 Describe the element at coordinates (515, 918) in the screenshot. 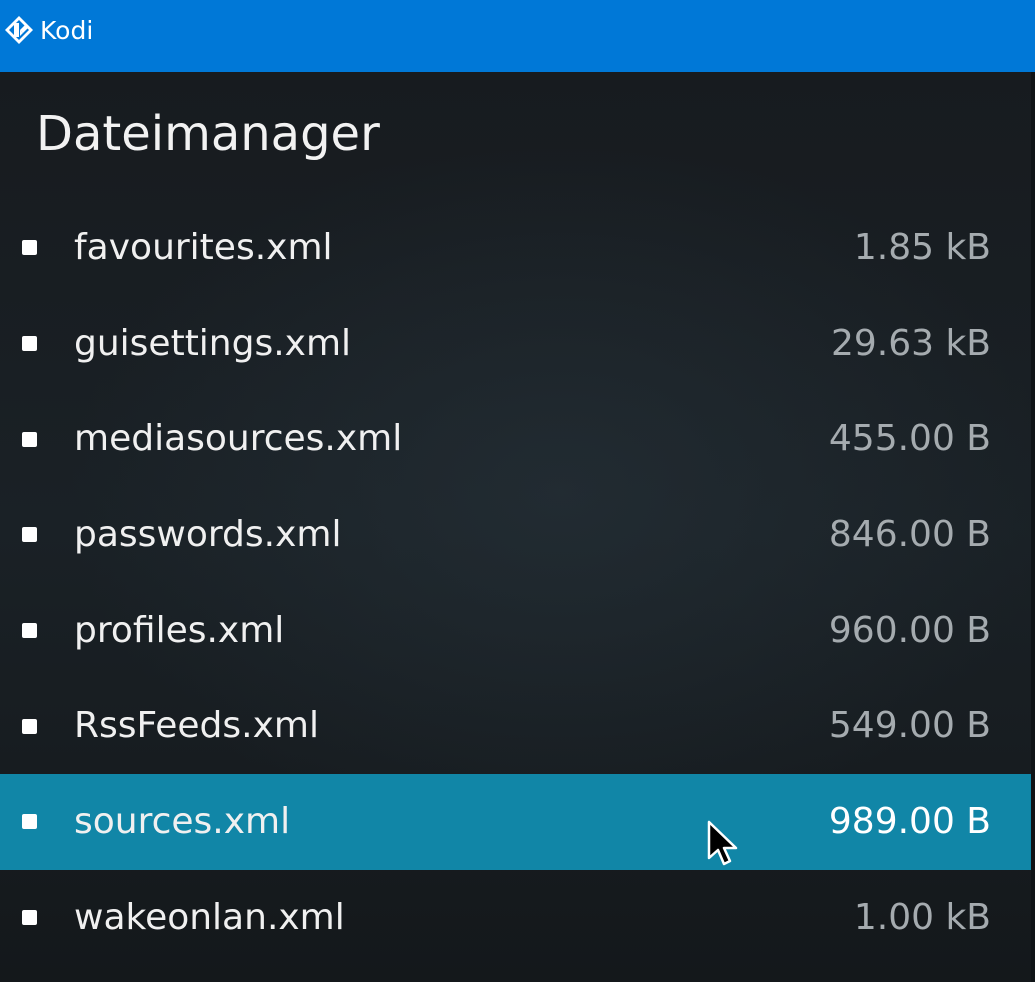

I see `file-row-wakeonlan: wakeonlan.xml 1.00 kB` at that location.